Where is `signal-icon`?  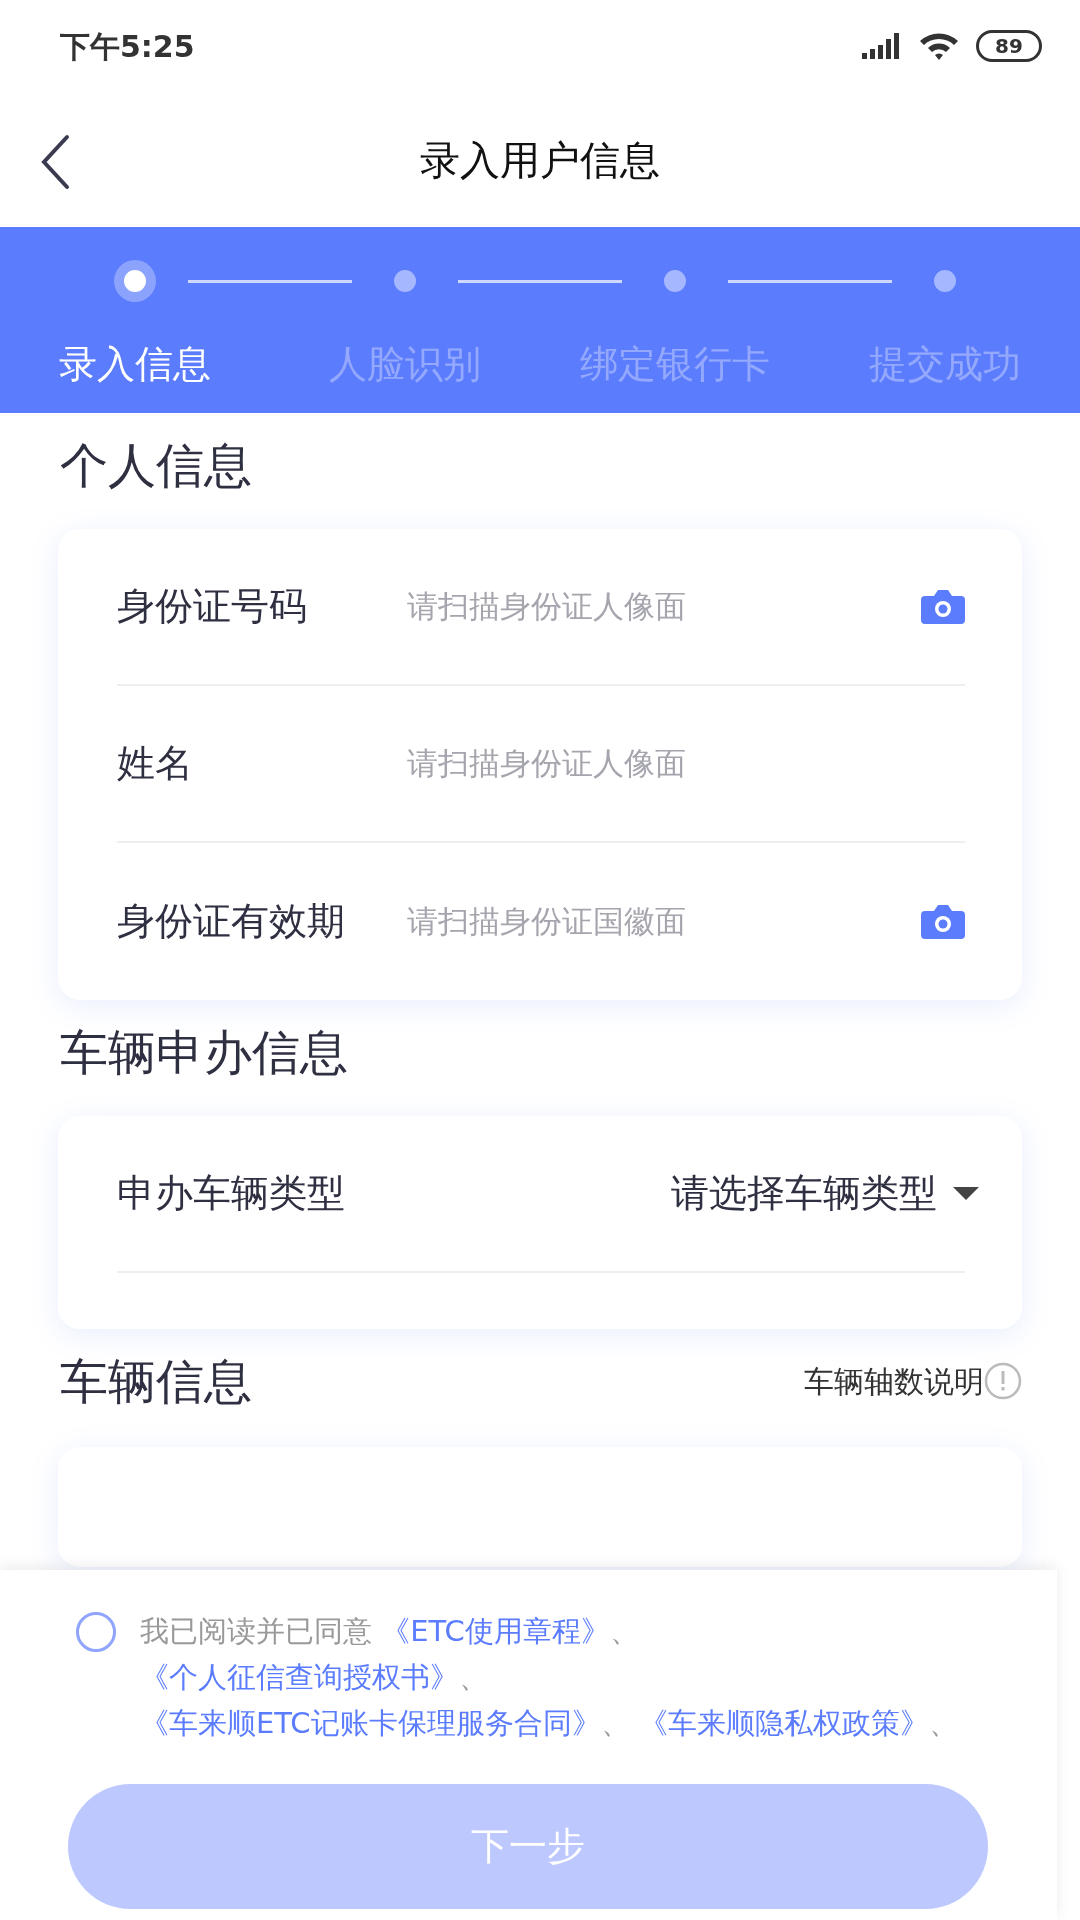
signal-icon is located at coordinates (882, 46).